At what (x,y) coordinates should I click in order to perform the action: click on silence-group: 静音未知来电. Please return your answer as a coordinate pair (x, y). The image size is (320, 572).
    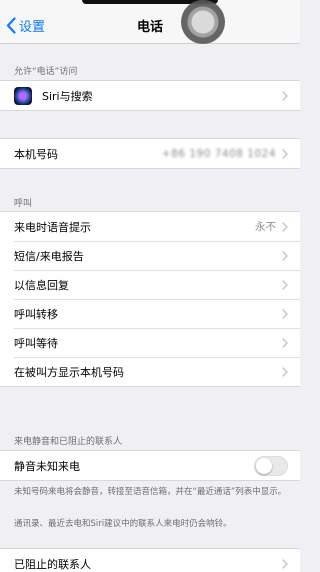
    Looking at the image, I should click on (150, 465).